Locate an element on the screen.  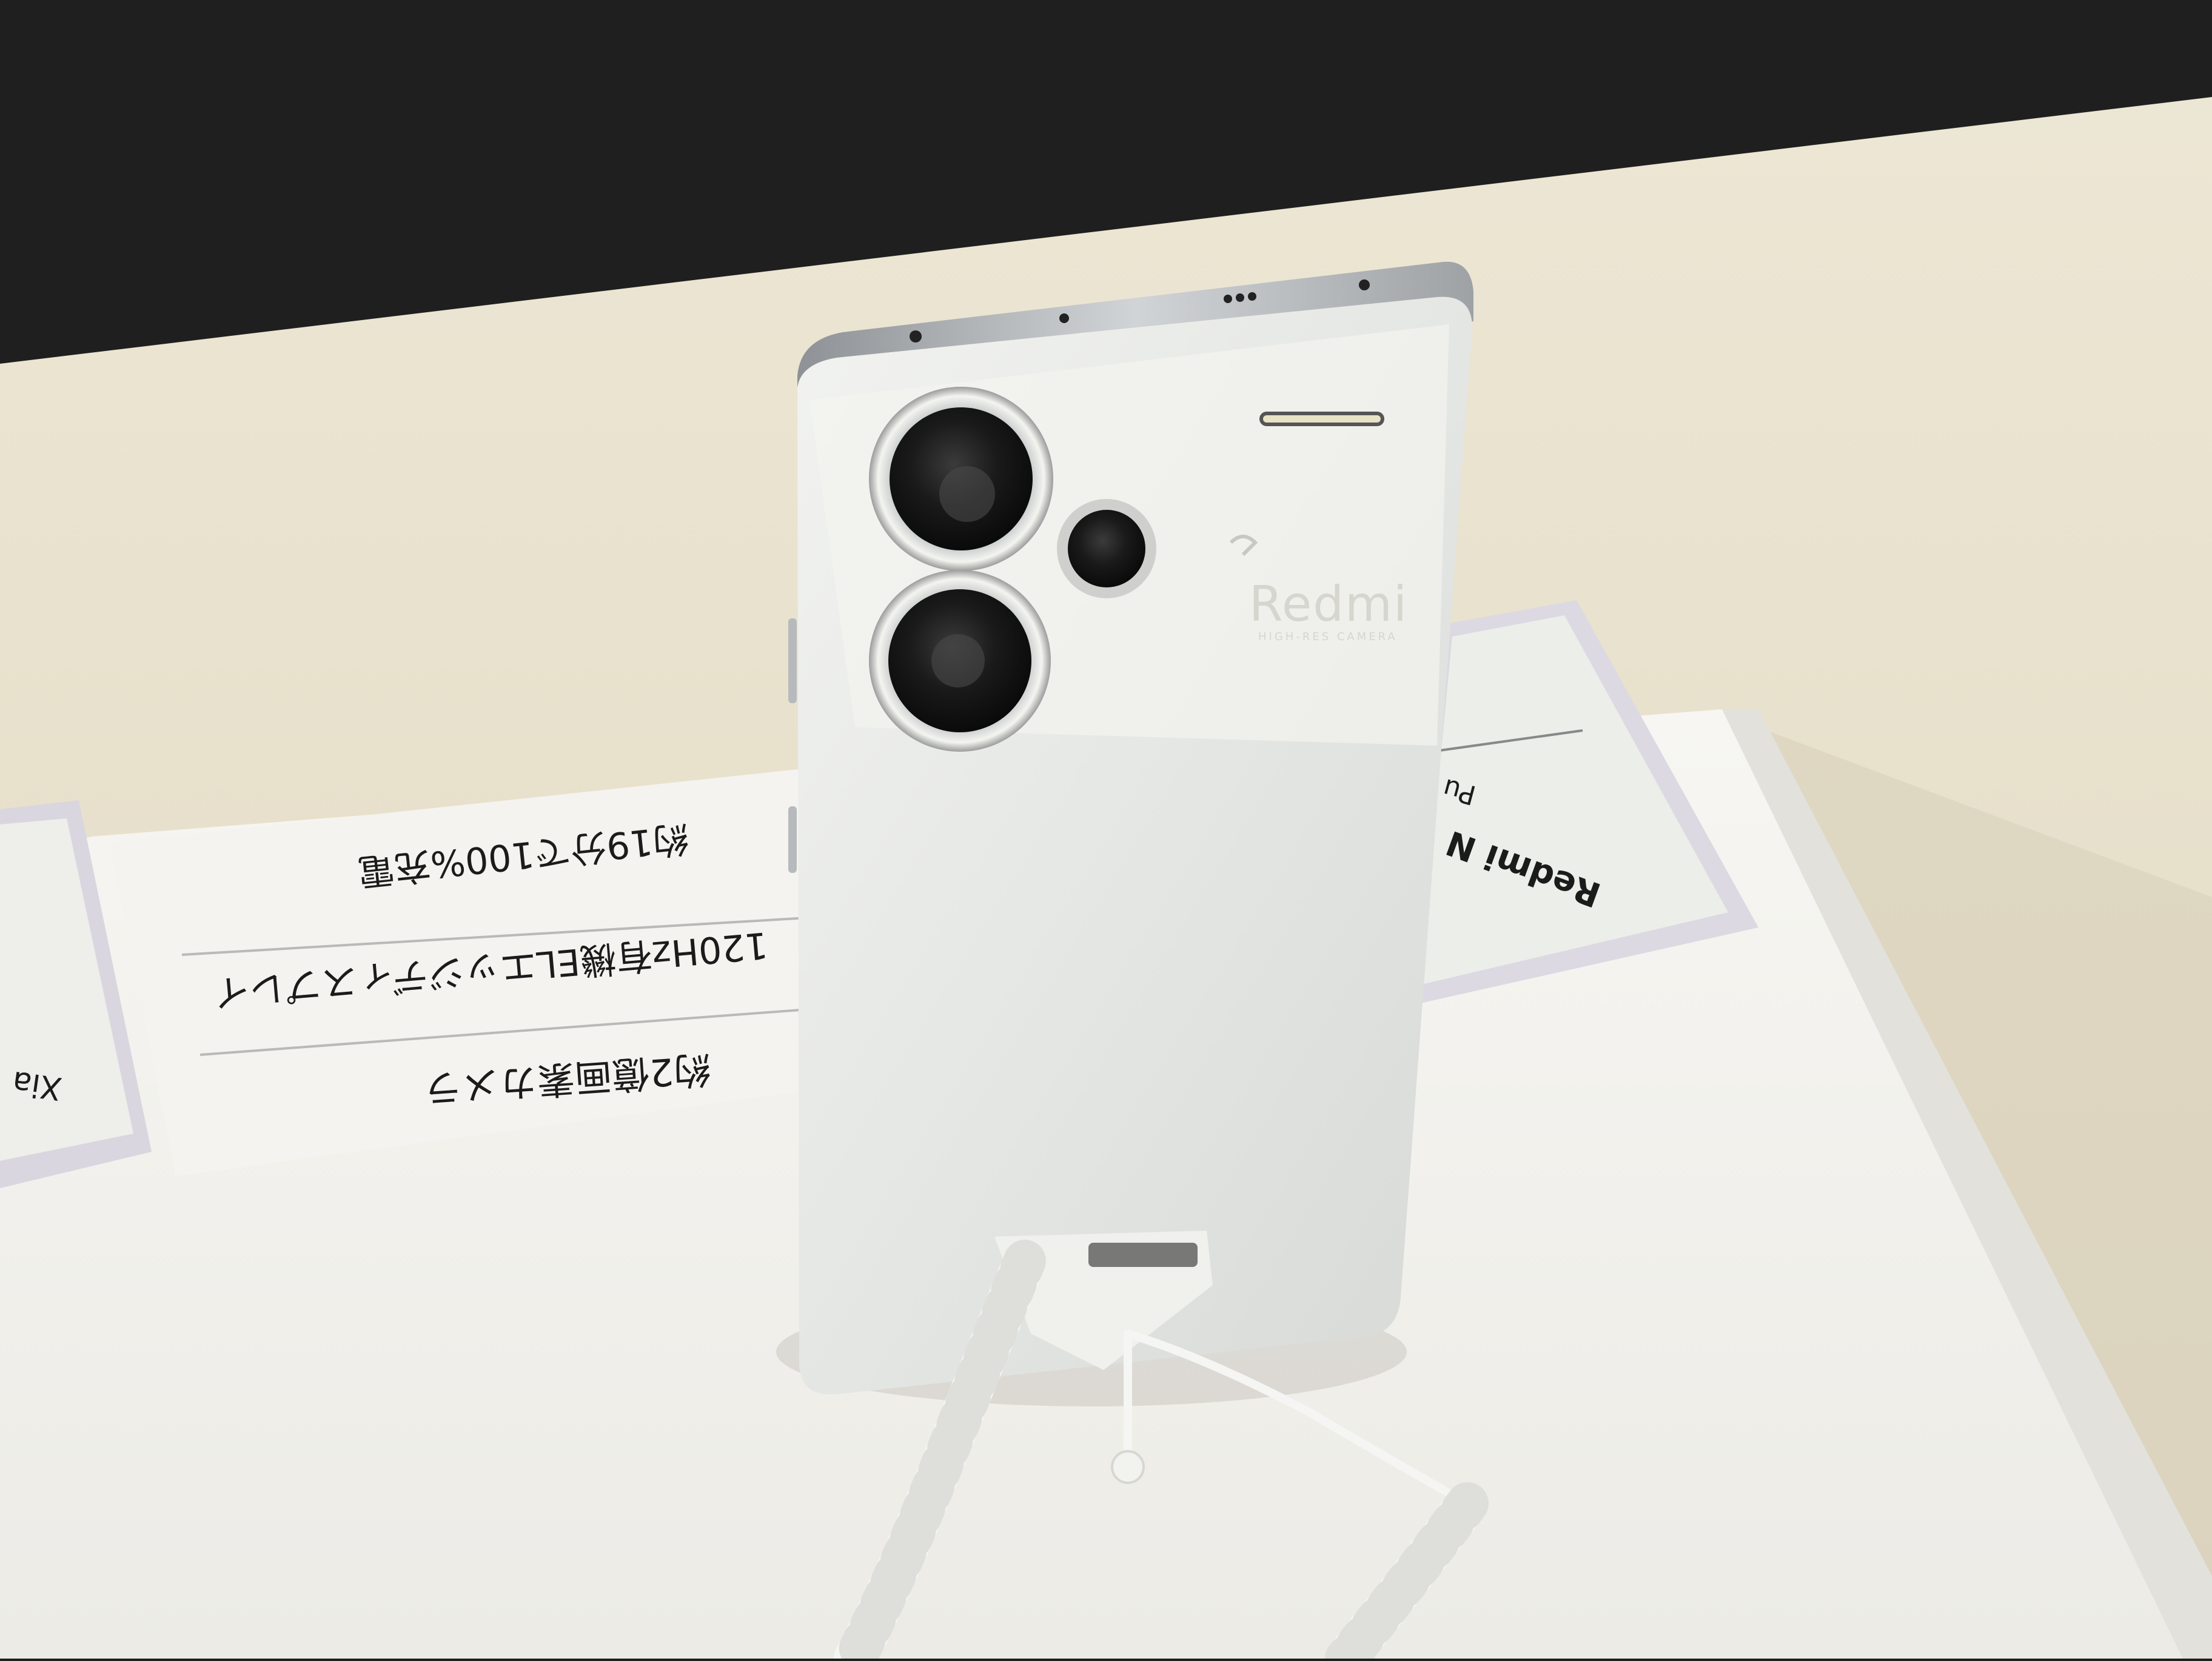
phone-camera-caption: HIGH-RES CAMERA is located at coordinates (1328, 636).